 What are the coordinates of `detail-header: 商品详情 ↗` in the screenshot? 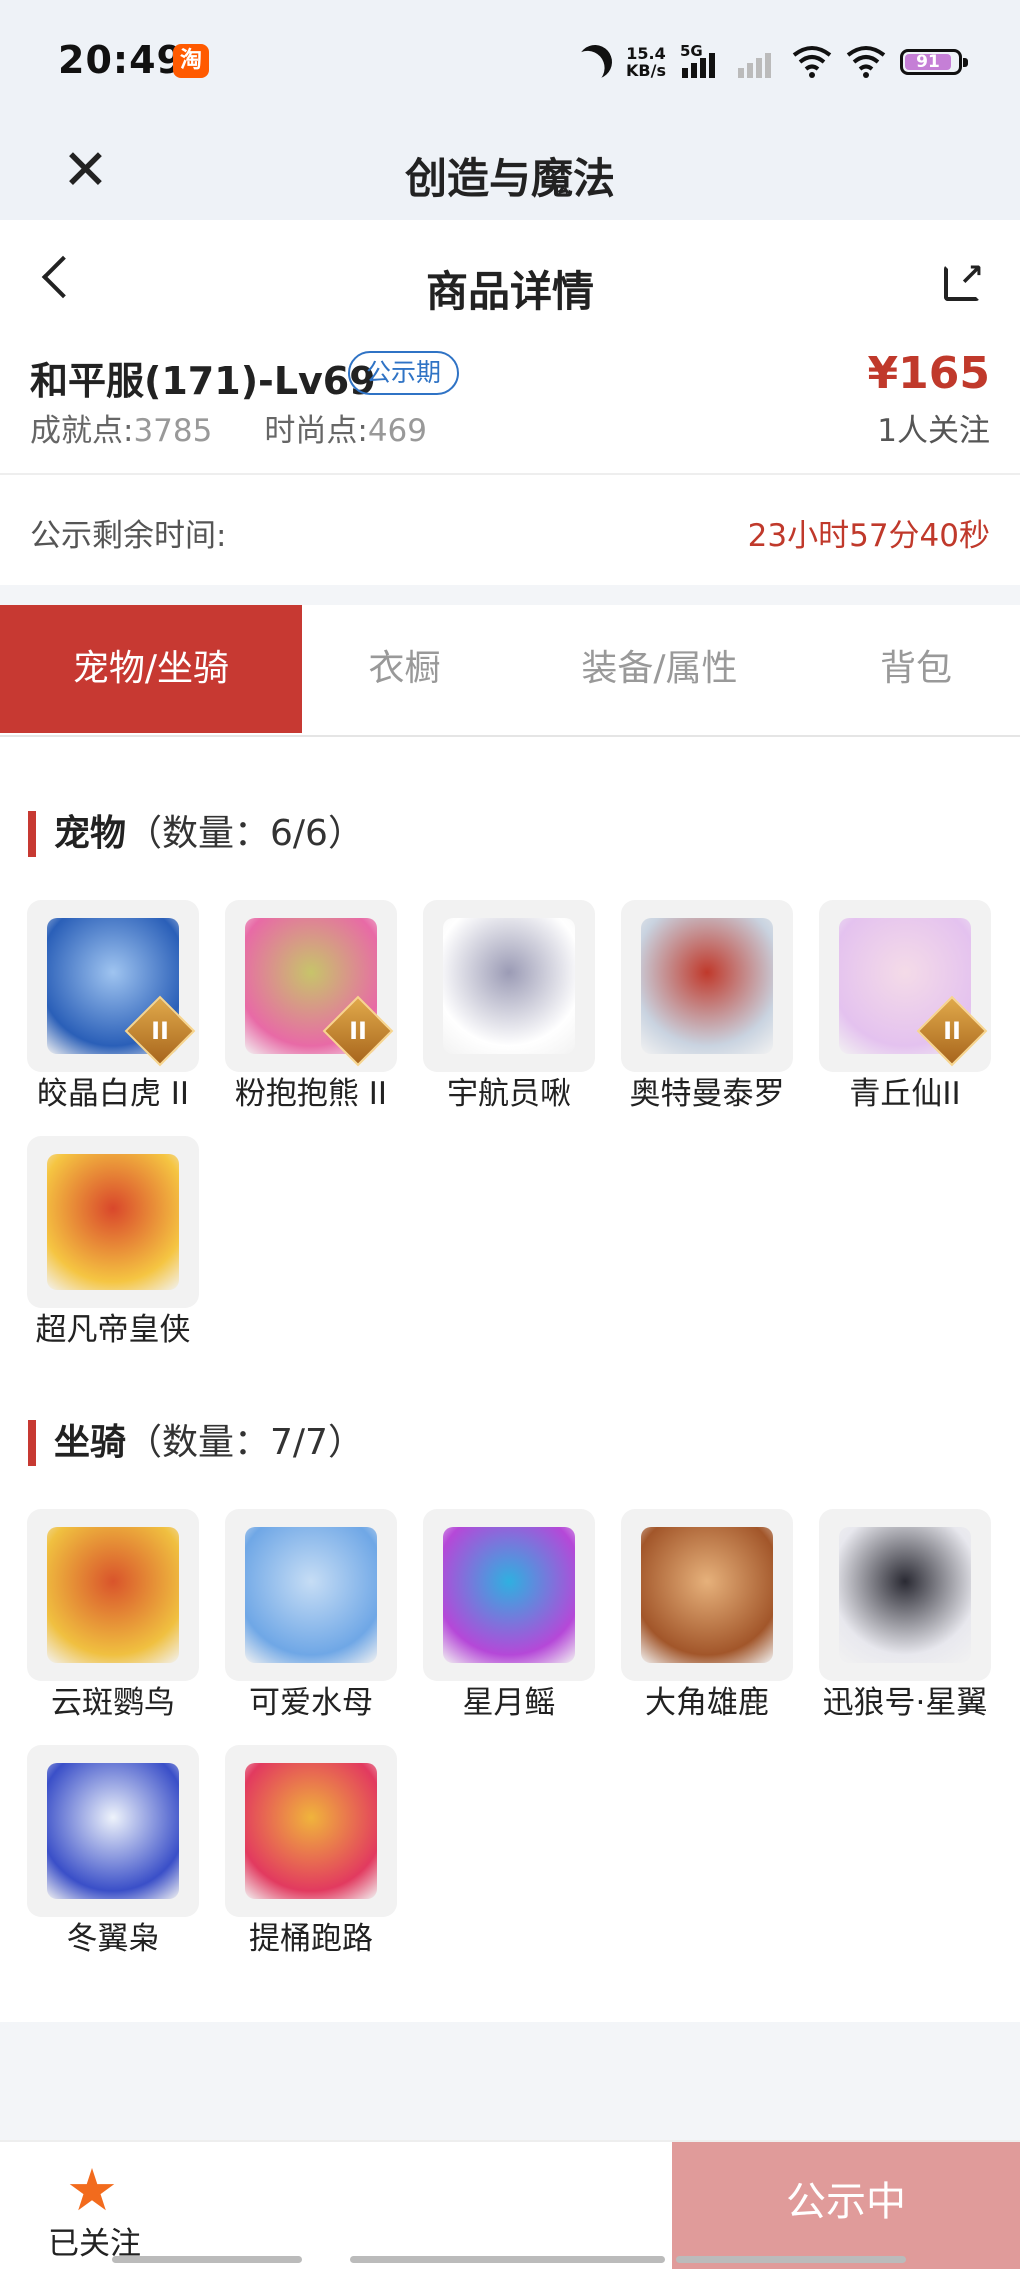 It's located at (510, 285).